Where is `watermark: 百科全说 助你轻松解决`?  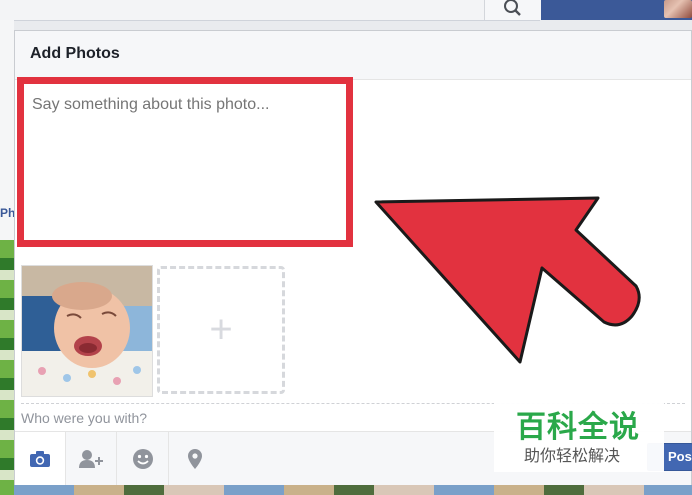
watermark: 百科全说 助你轻松解决 is located at coordinates (579, 433).